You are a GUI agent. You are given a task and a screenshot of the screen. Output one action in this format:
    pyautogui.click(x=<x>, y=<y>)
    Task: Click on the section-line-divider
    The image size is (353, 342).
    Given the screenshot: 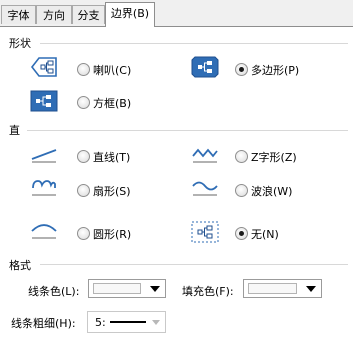 What is the action you would take?
    pyautogui.click(x=187, y=130)
    